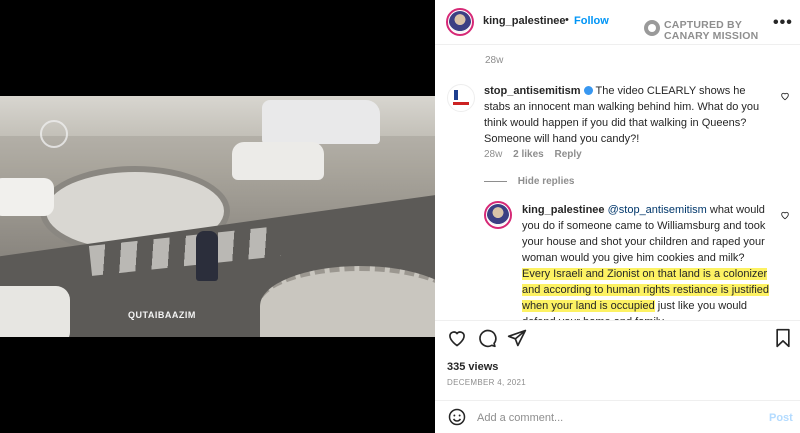  I want to click on post-age: 28w, so click(494, 60).